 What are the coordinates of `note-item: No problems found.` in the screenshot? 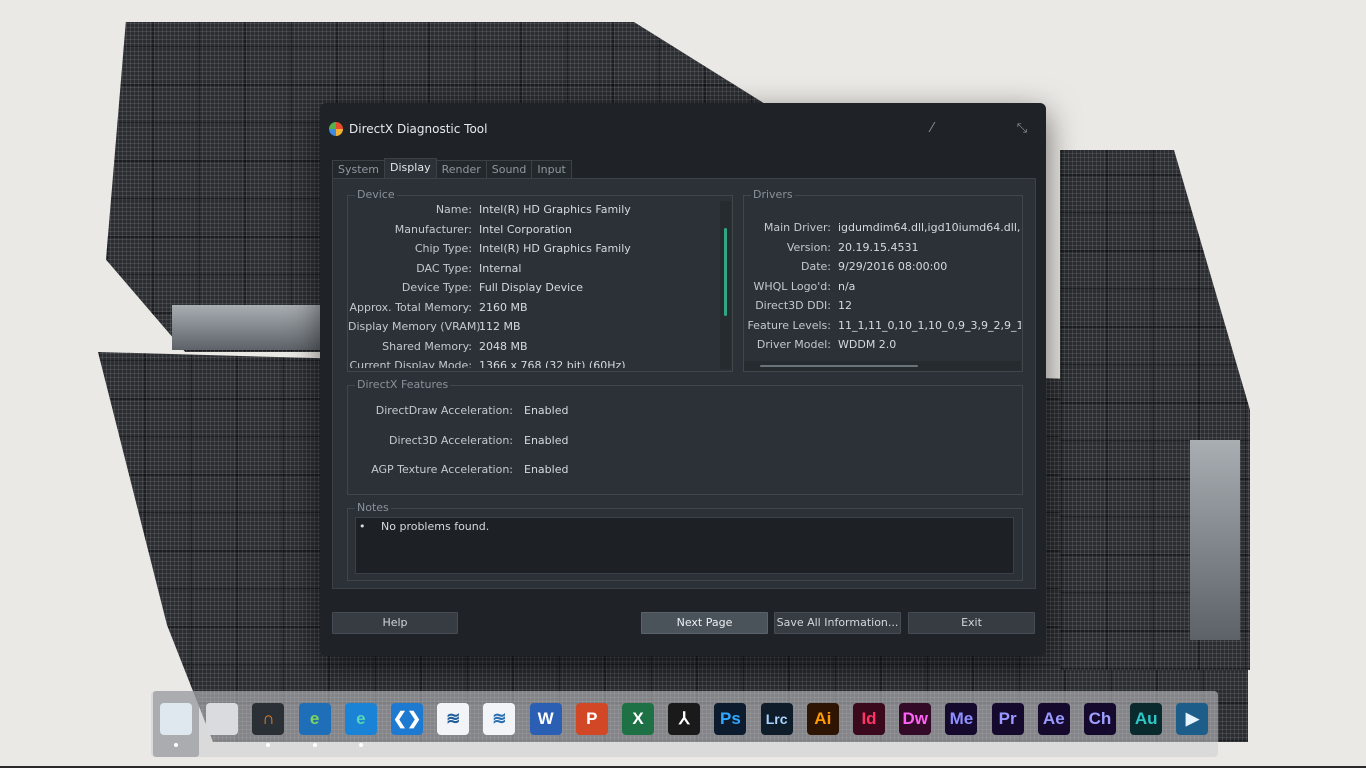 It's located at (435, 526).